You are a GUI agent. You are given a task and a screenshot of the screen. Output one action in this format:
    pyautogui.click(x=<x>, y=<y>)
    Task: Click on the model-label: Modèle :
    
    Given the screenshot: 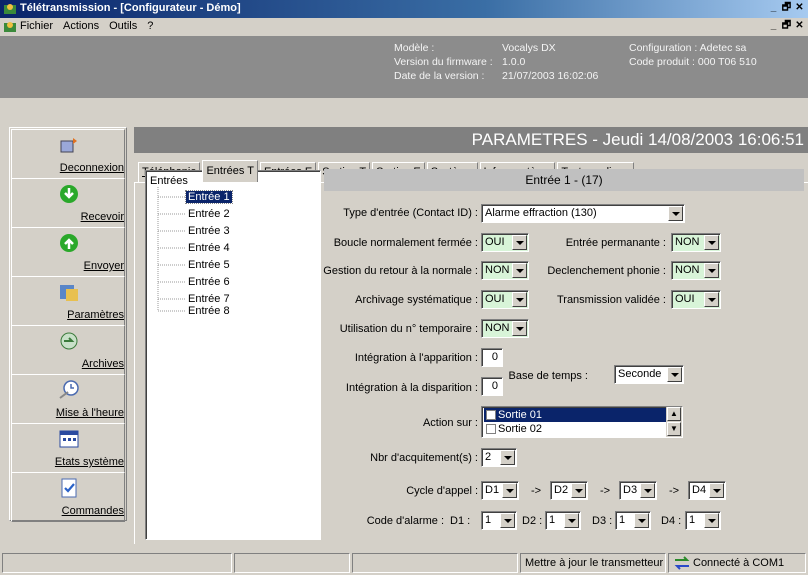 What is the action you would take?
    pyautogui.click(x=414, y=48)
    